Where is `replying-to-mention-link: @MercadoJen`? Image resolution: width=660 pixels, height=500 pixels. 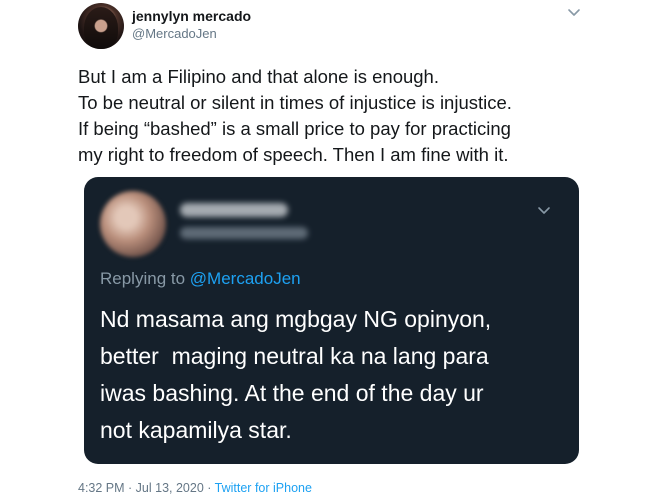 replying-to-mention-link: @MercadoJen is located at coordinates (245, 278).